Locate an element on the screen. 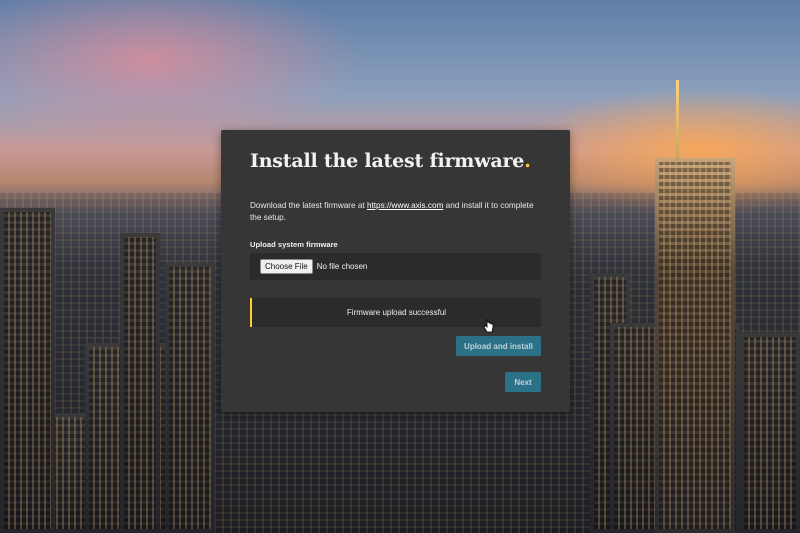 This screenshot has width=800, height=533. choose-file-button: Choose File is located at coordinates (286, 266).